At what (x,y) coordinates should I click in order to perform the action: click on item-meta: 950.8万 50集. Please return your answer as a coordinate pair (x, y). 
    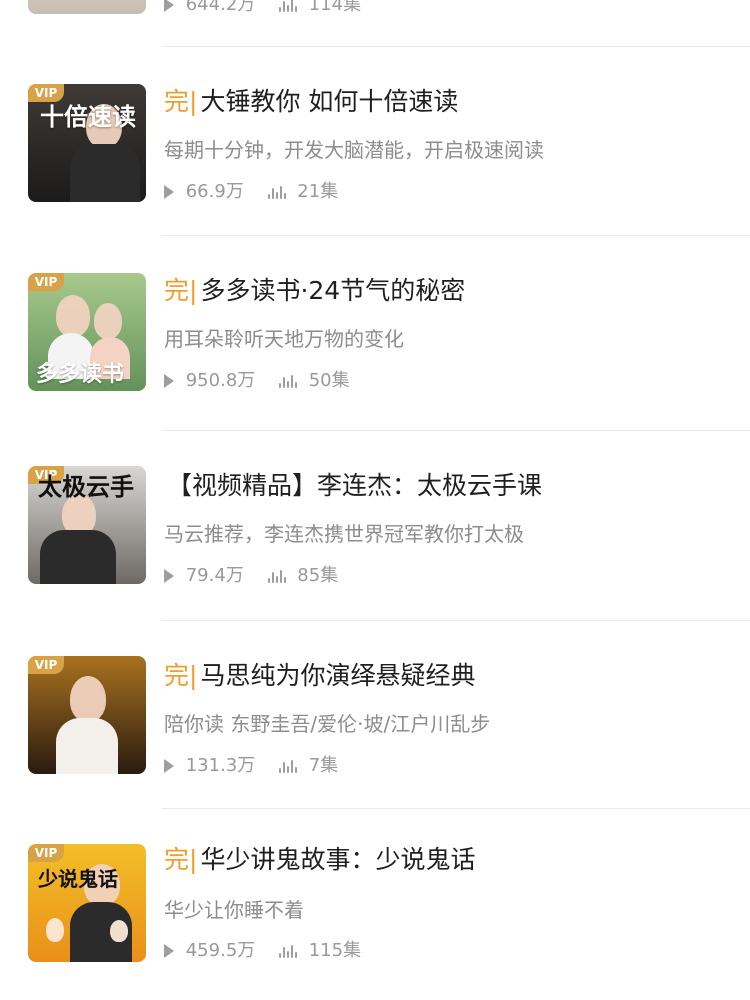
    Looking at the image, I should click on (257, 381).